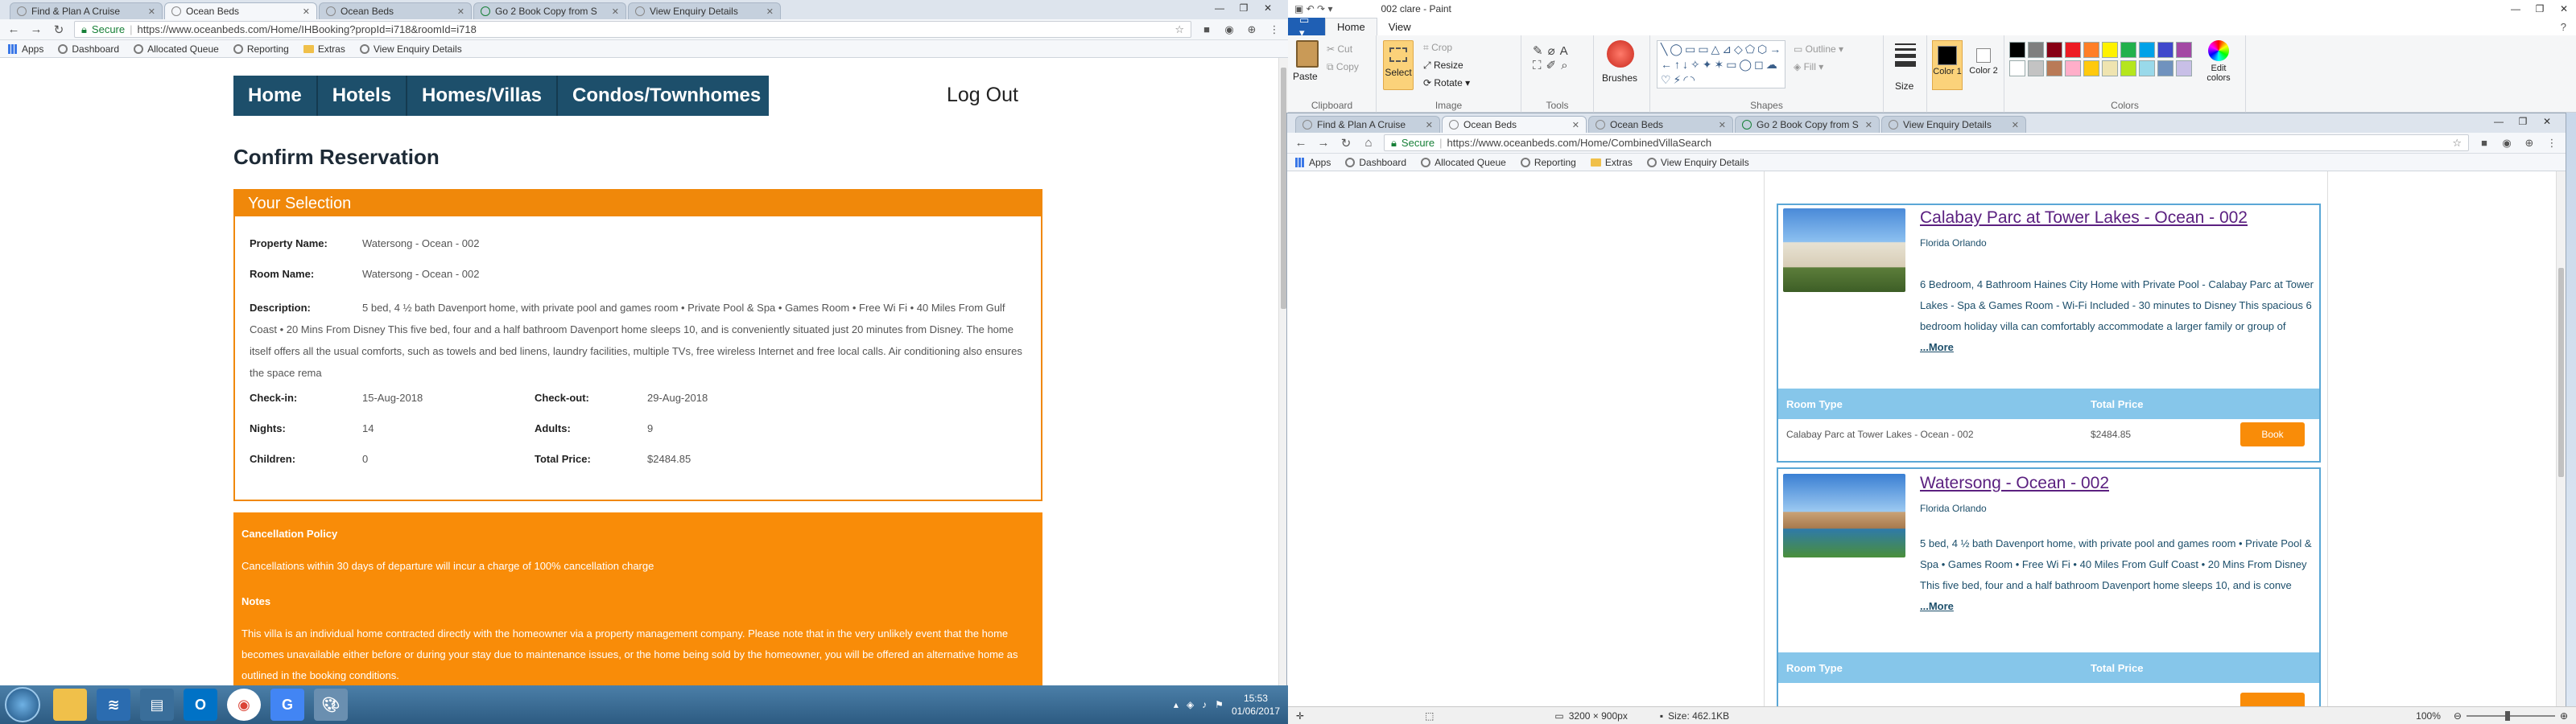 This screenshot has width=2576, height=724. What do you see at coordinates (1937, 606) in the screenshot?
I see `more-link: ...More` at bounding box center [1937, 606].